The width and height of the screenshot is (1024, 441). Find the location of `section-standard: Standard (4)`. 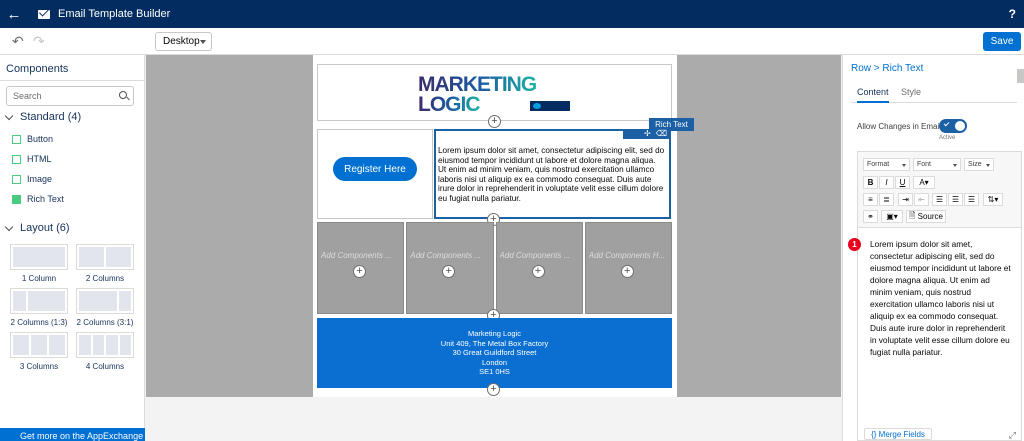

section-standard: Standard (4) is located at coordinates (42, 117).